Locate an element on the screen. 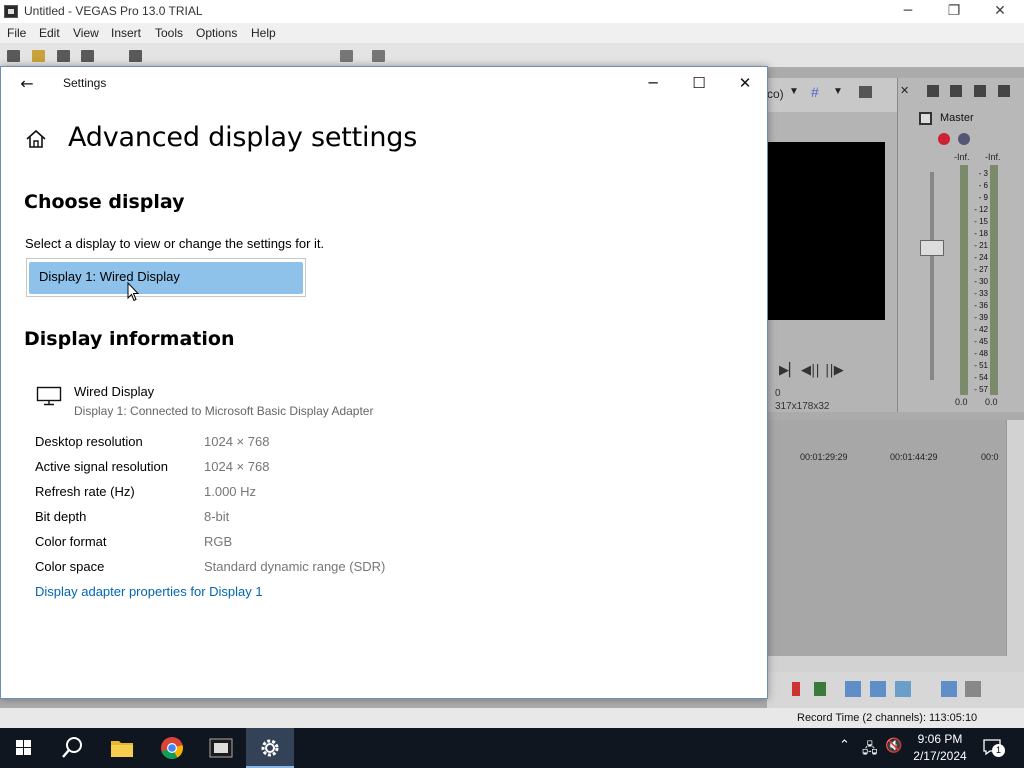 The height and width of the screenshot is (768, 1024). mixer-downmix-icon is located at coordinates (980, 91).